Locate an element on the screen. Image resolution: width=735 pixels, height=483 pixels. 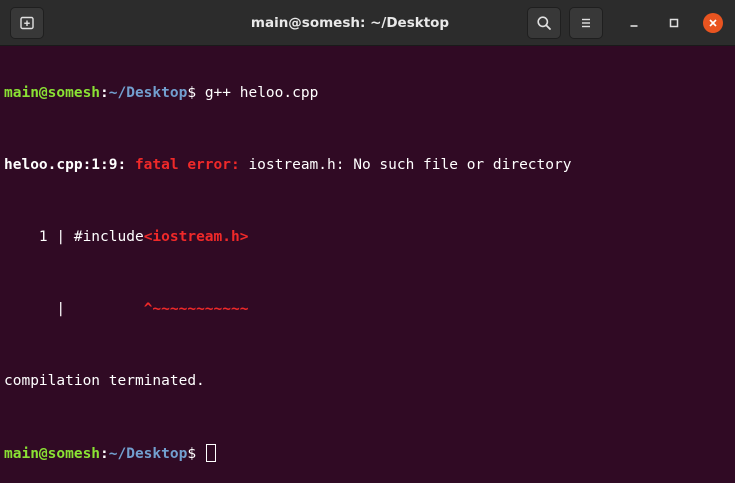
compilation-line: compilation terminated. is located at coordinates (369, 381).